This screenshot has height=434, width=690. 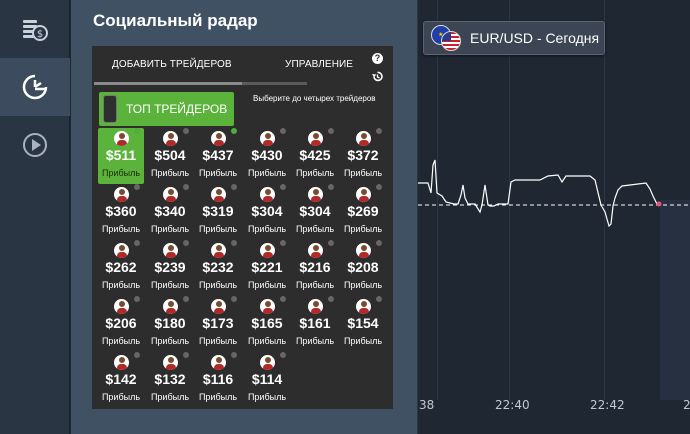 I want to click on rail-button-assets: $, so click(x=35, y=29).